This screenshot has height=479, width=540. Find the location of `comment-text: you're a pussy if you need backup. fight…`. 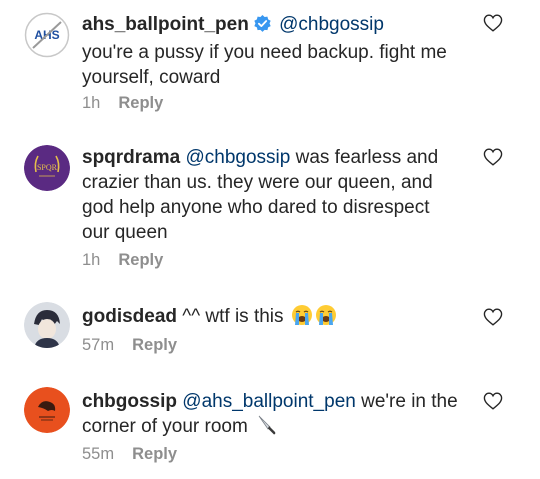

comment-text: you're a pussy if you need backup. fight… is located at coordinates (264, 65).